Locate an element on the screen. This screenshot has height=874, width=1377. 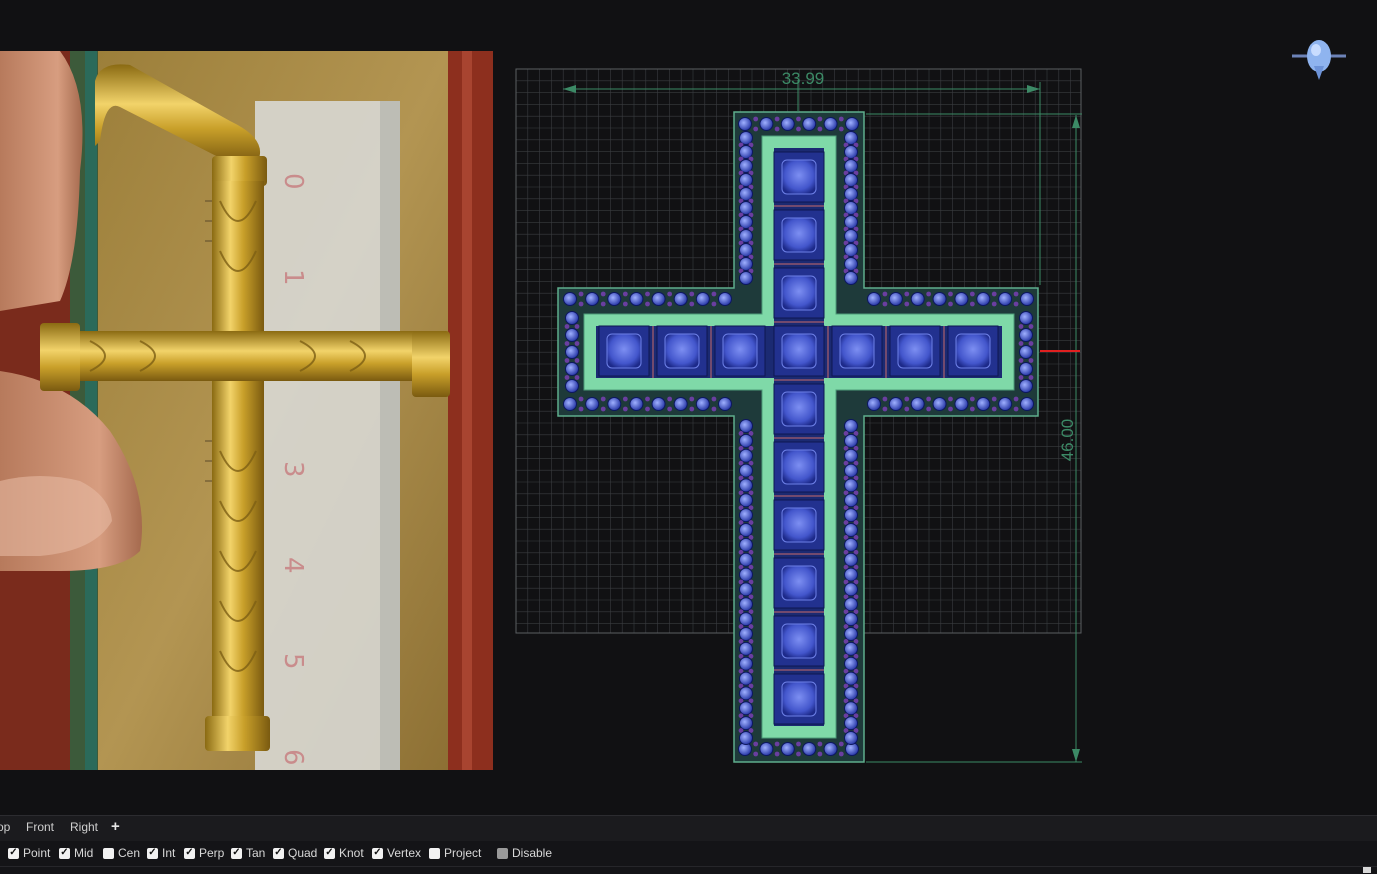
tab-right: Right is located at coordinates (84, 827).